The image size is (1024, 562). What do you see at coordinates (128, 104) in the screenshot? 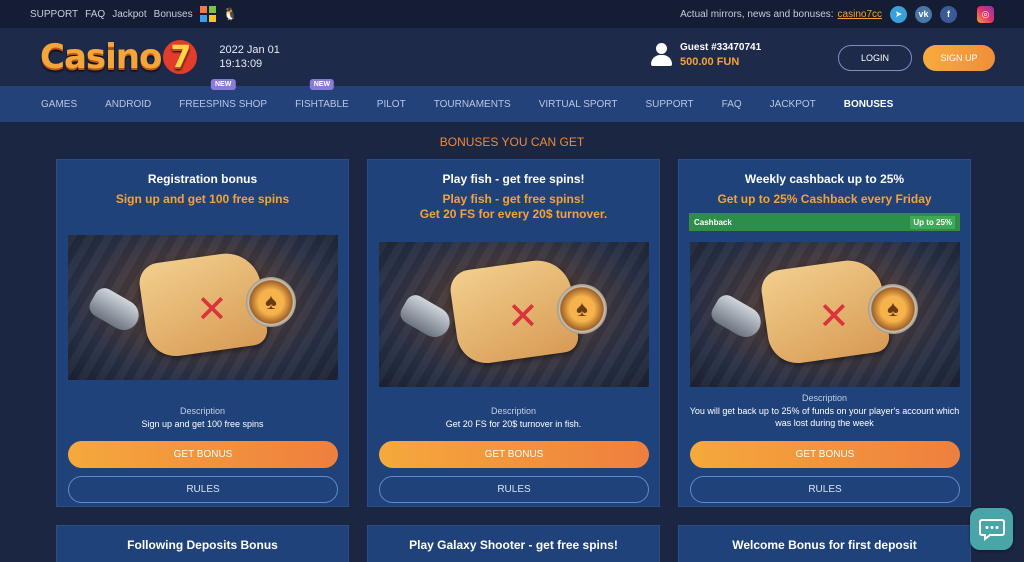
I see `nav-android: ANDROID` at bounding box center [128, 104].